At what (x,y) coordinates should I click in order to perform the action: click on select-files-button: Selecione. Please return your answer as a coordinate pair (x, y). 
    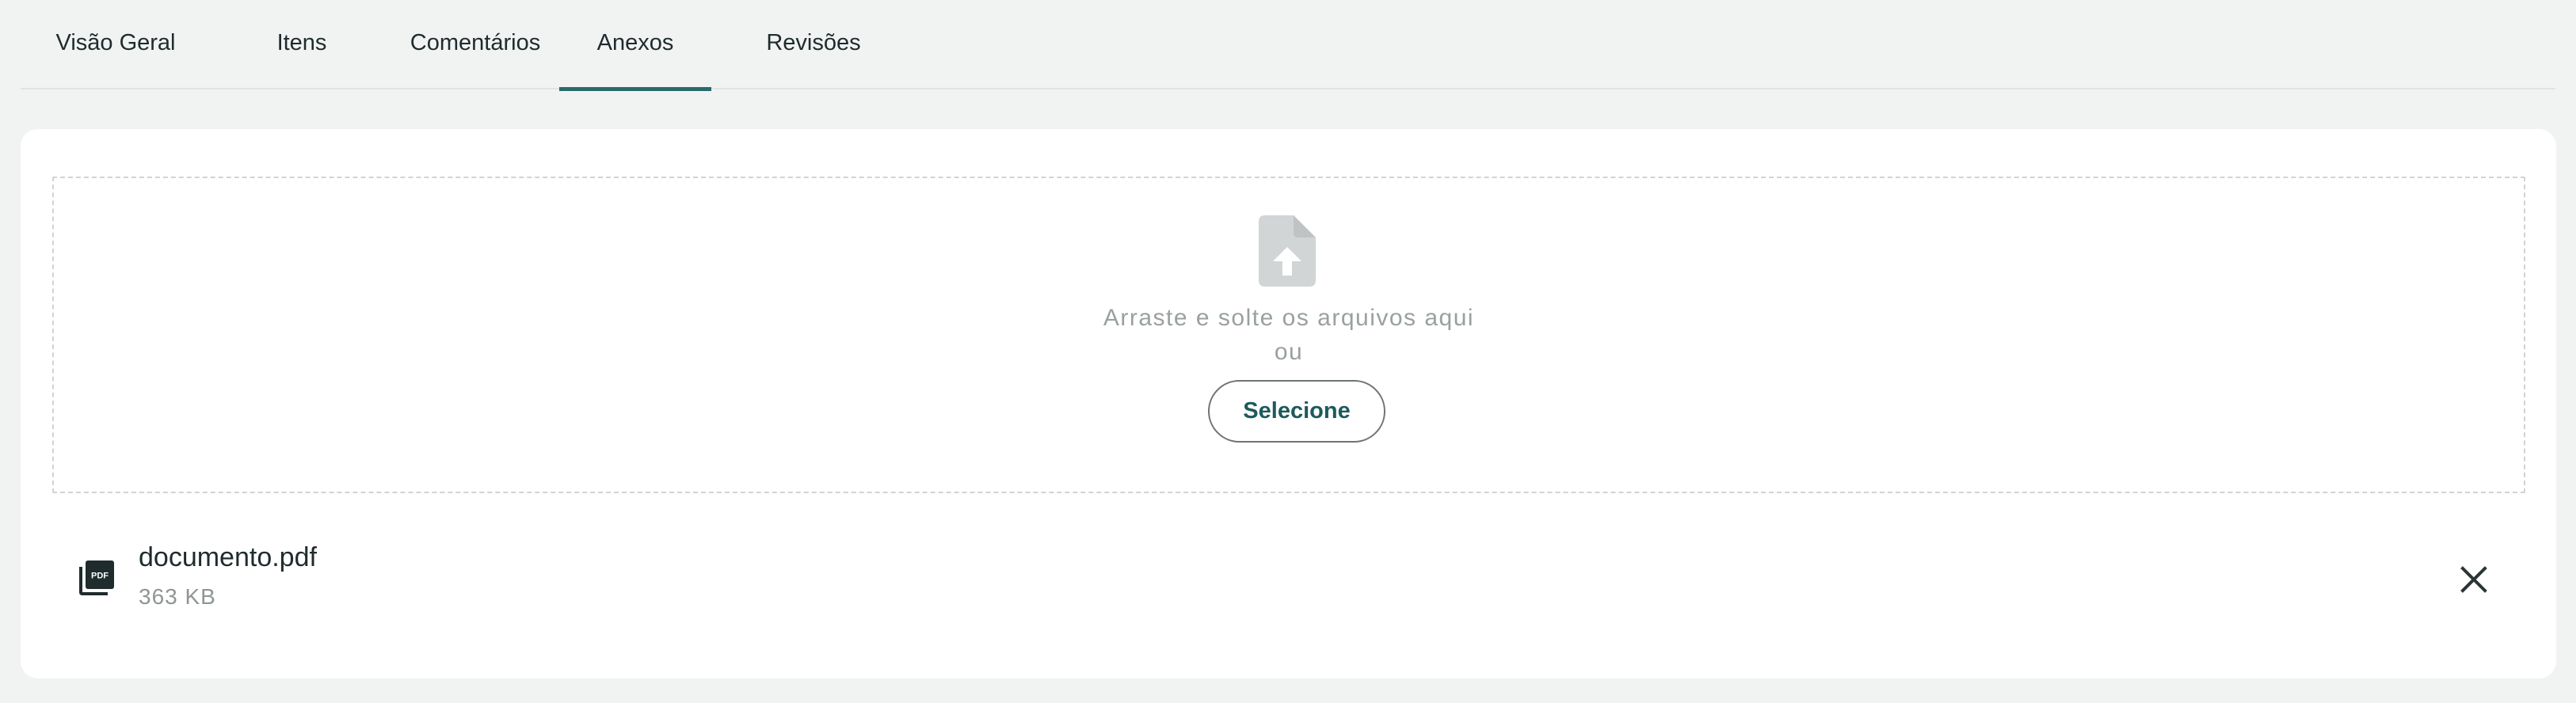
    Looking at the image, I should click on (1296, 411).